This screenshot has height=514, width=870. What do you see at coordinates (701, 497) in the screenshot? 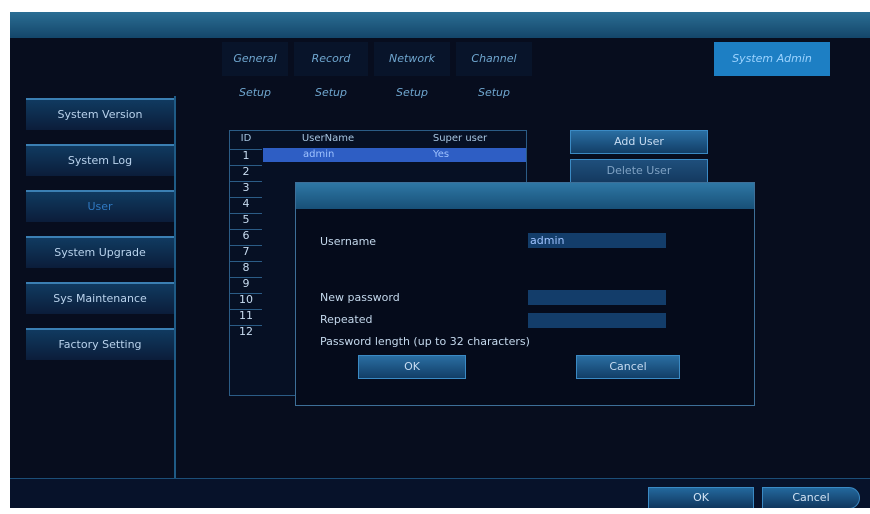
I see `footer-ok-button: OK` at bounding box center [701, 497].